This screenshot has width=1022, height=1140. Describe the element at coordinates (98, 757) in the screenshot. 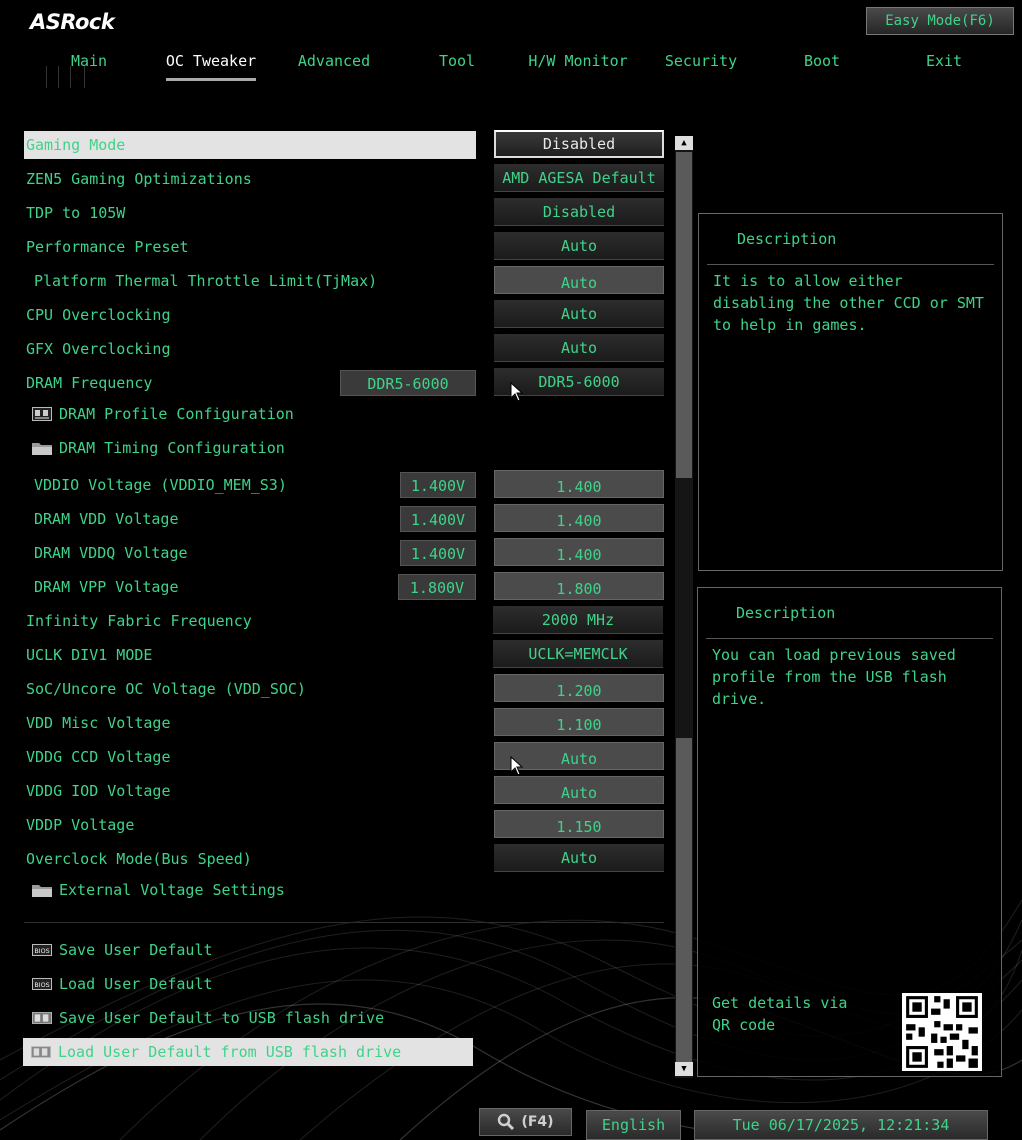

I see `setting-label: VDDG CCD Voltage` at that location.